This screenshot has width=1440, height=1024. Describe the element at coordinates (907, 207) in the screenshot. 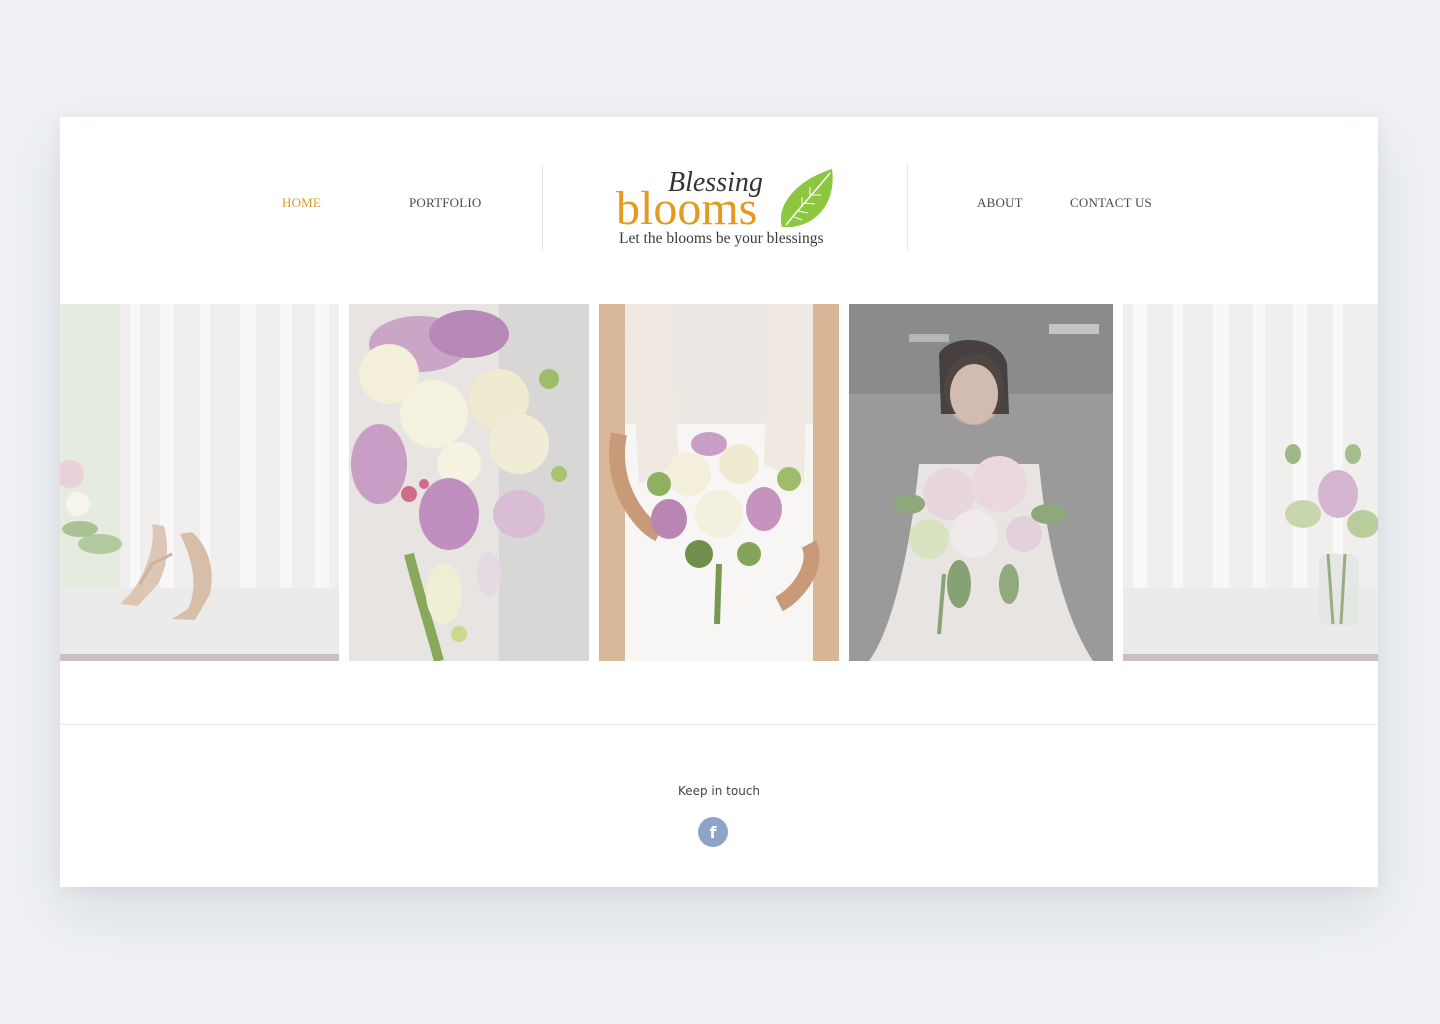

I see `nav-divider-right` at that location.